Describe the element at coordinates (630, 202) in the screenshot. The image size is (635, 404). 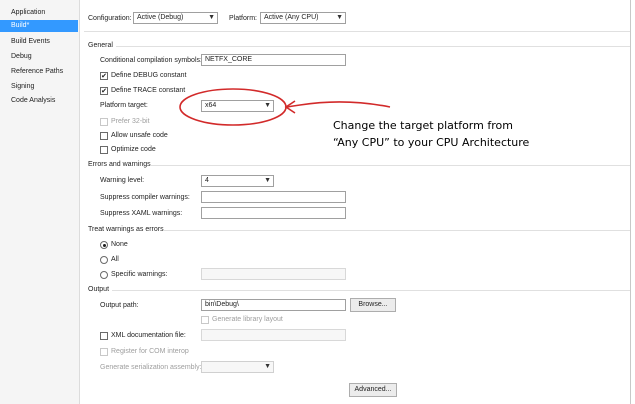
I see `window-right-border` at that location.